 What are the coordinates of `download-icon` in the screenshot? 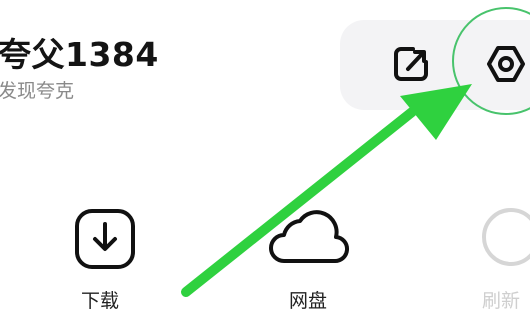 It's located at (105, 239).